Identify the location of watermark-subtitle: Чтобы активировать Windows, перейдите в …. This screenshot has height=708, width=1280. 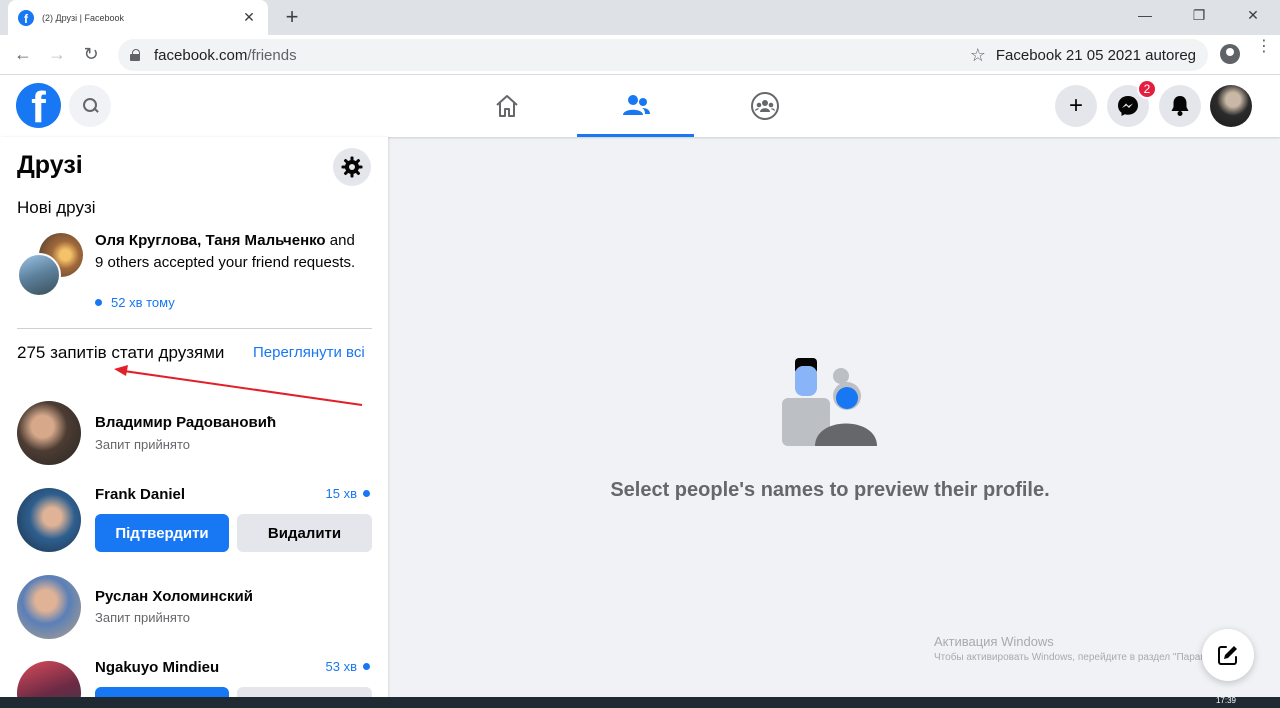
(1085, 657).